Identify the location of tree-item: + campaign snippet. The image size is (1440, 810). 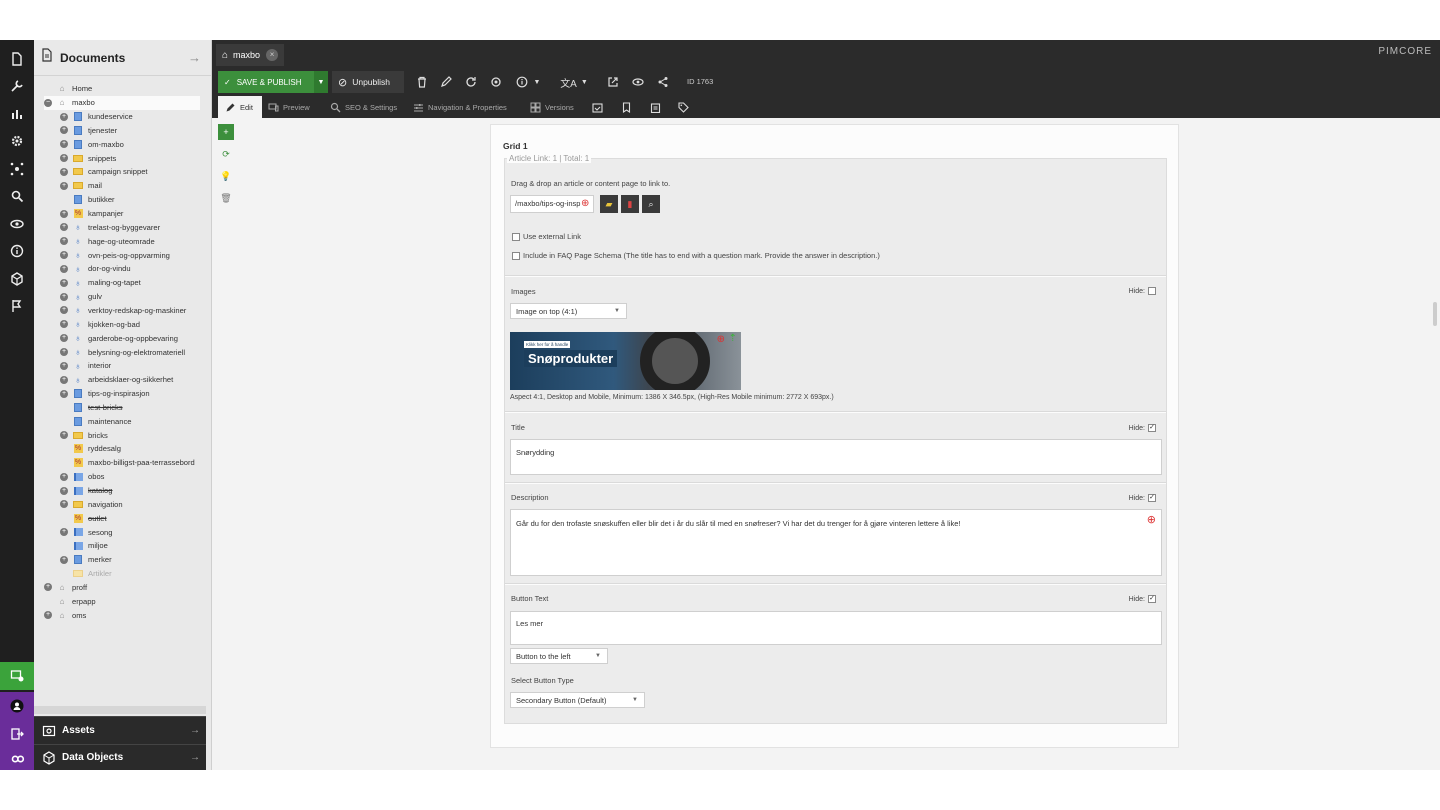
(104, 172).